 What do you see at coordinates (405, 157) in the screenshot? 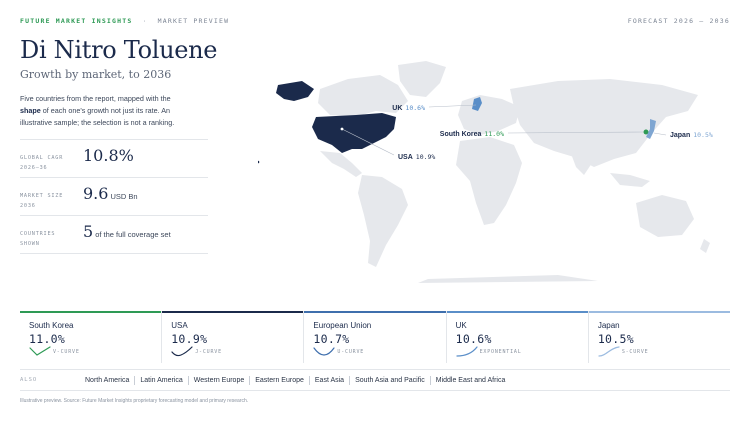
I see `usa-label-name: USA` at bounding box center [405, 157].